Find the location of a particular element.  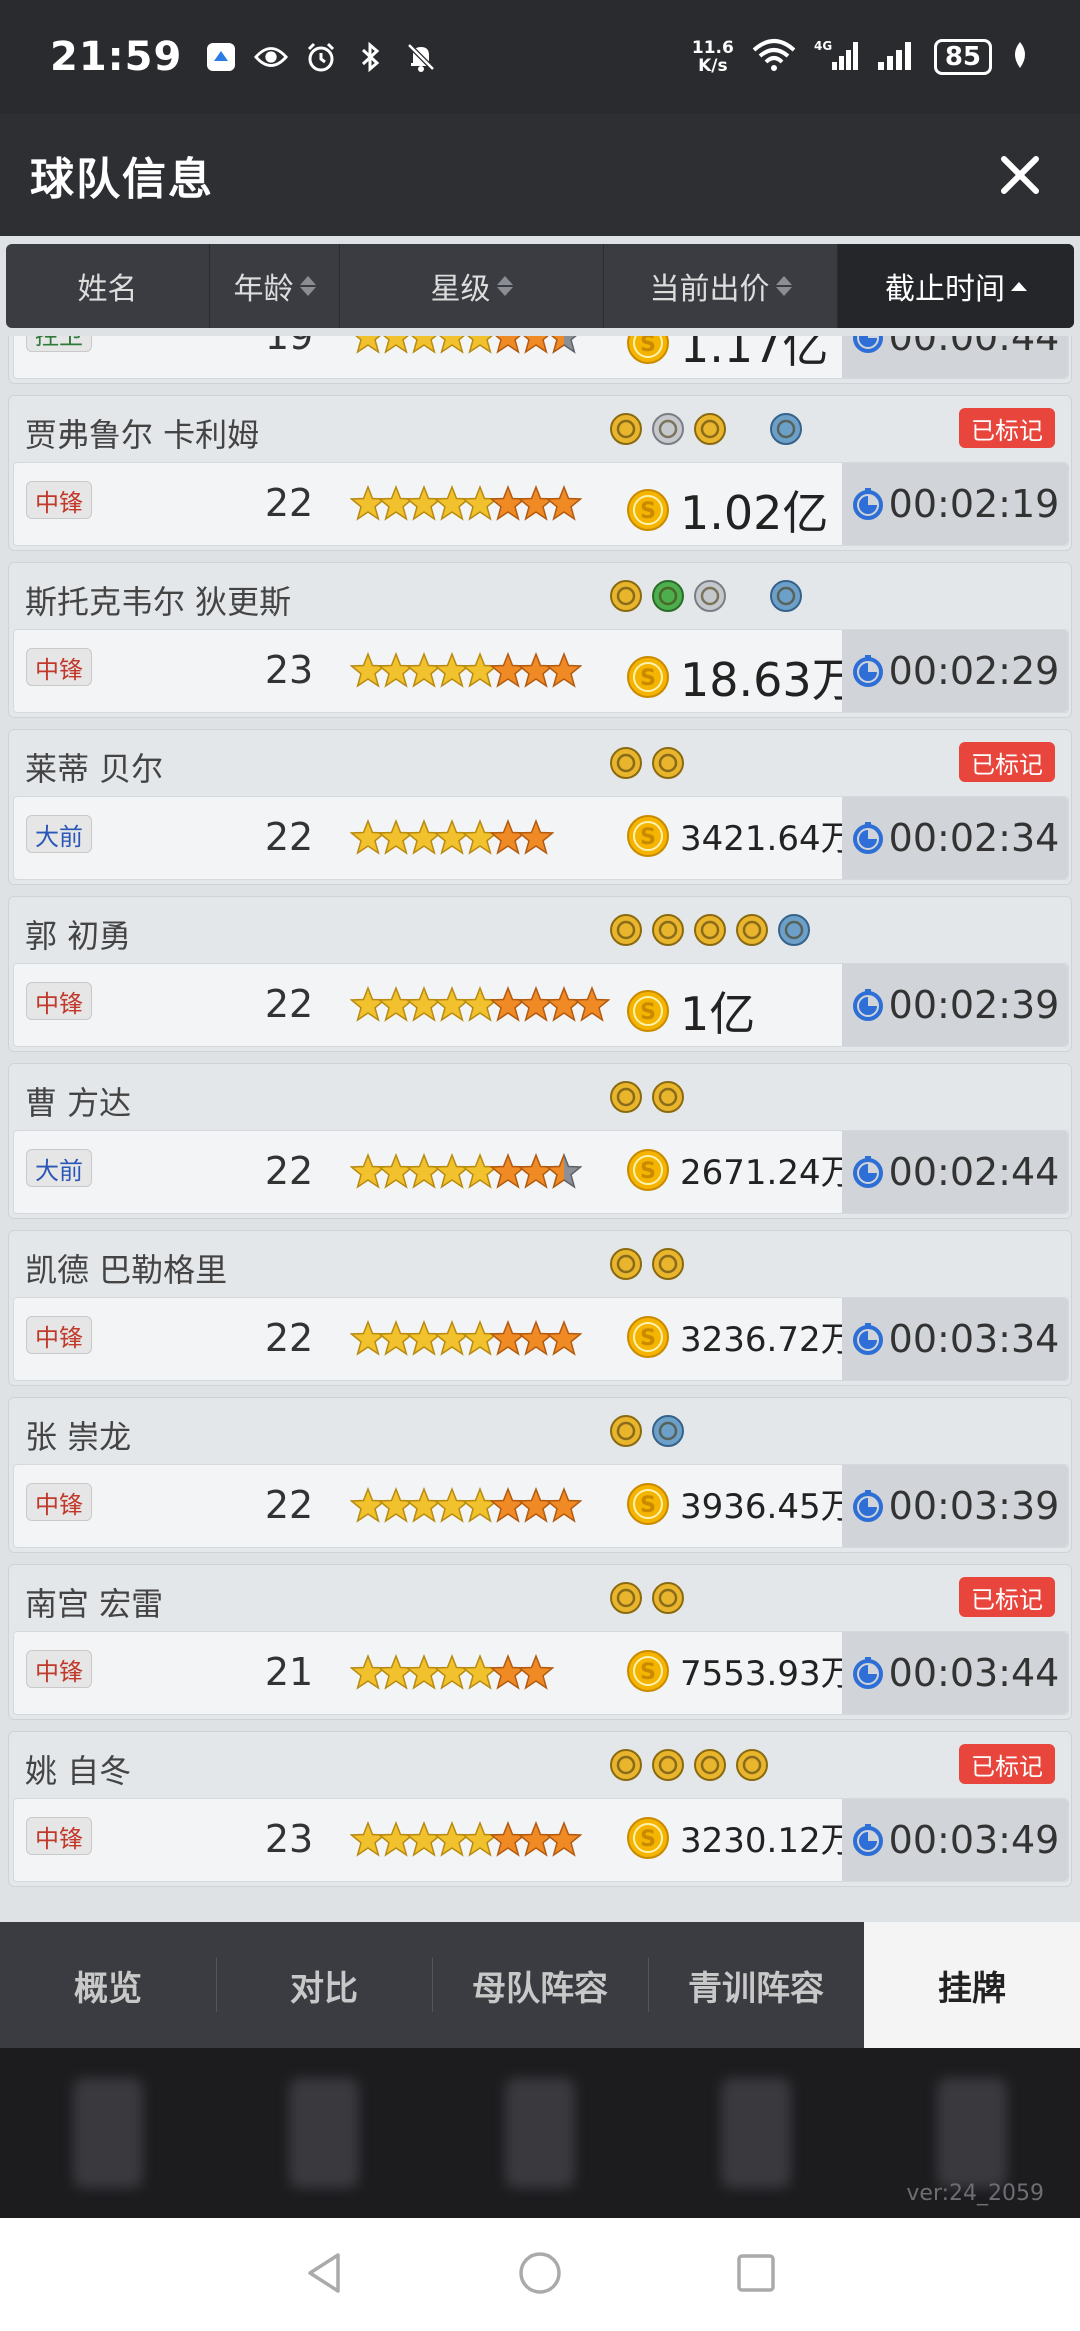

home-button is located at coordinates (540, 2275).